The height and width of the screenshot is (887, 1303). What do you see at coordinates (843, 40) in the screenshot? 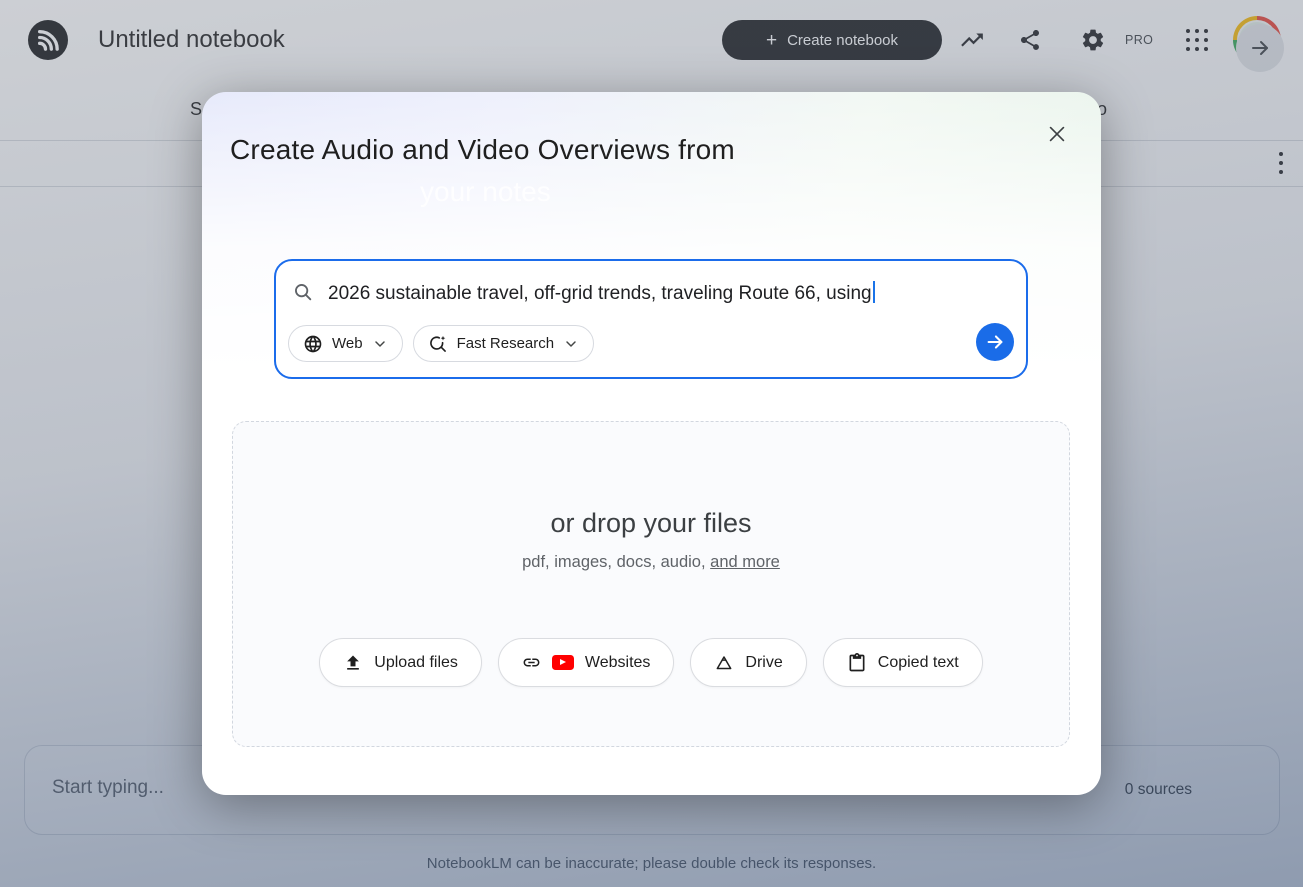
I see `create-notebook-label: Create notebook` at bounding box center [843, 40].